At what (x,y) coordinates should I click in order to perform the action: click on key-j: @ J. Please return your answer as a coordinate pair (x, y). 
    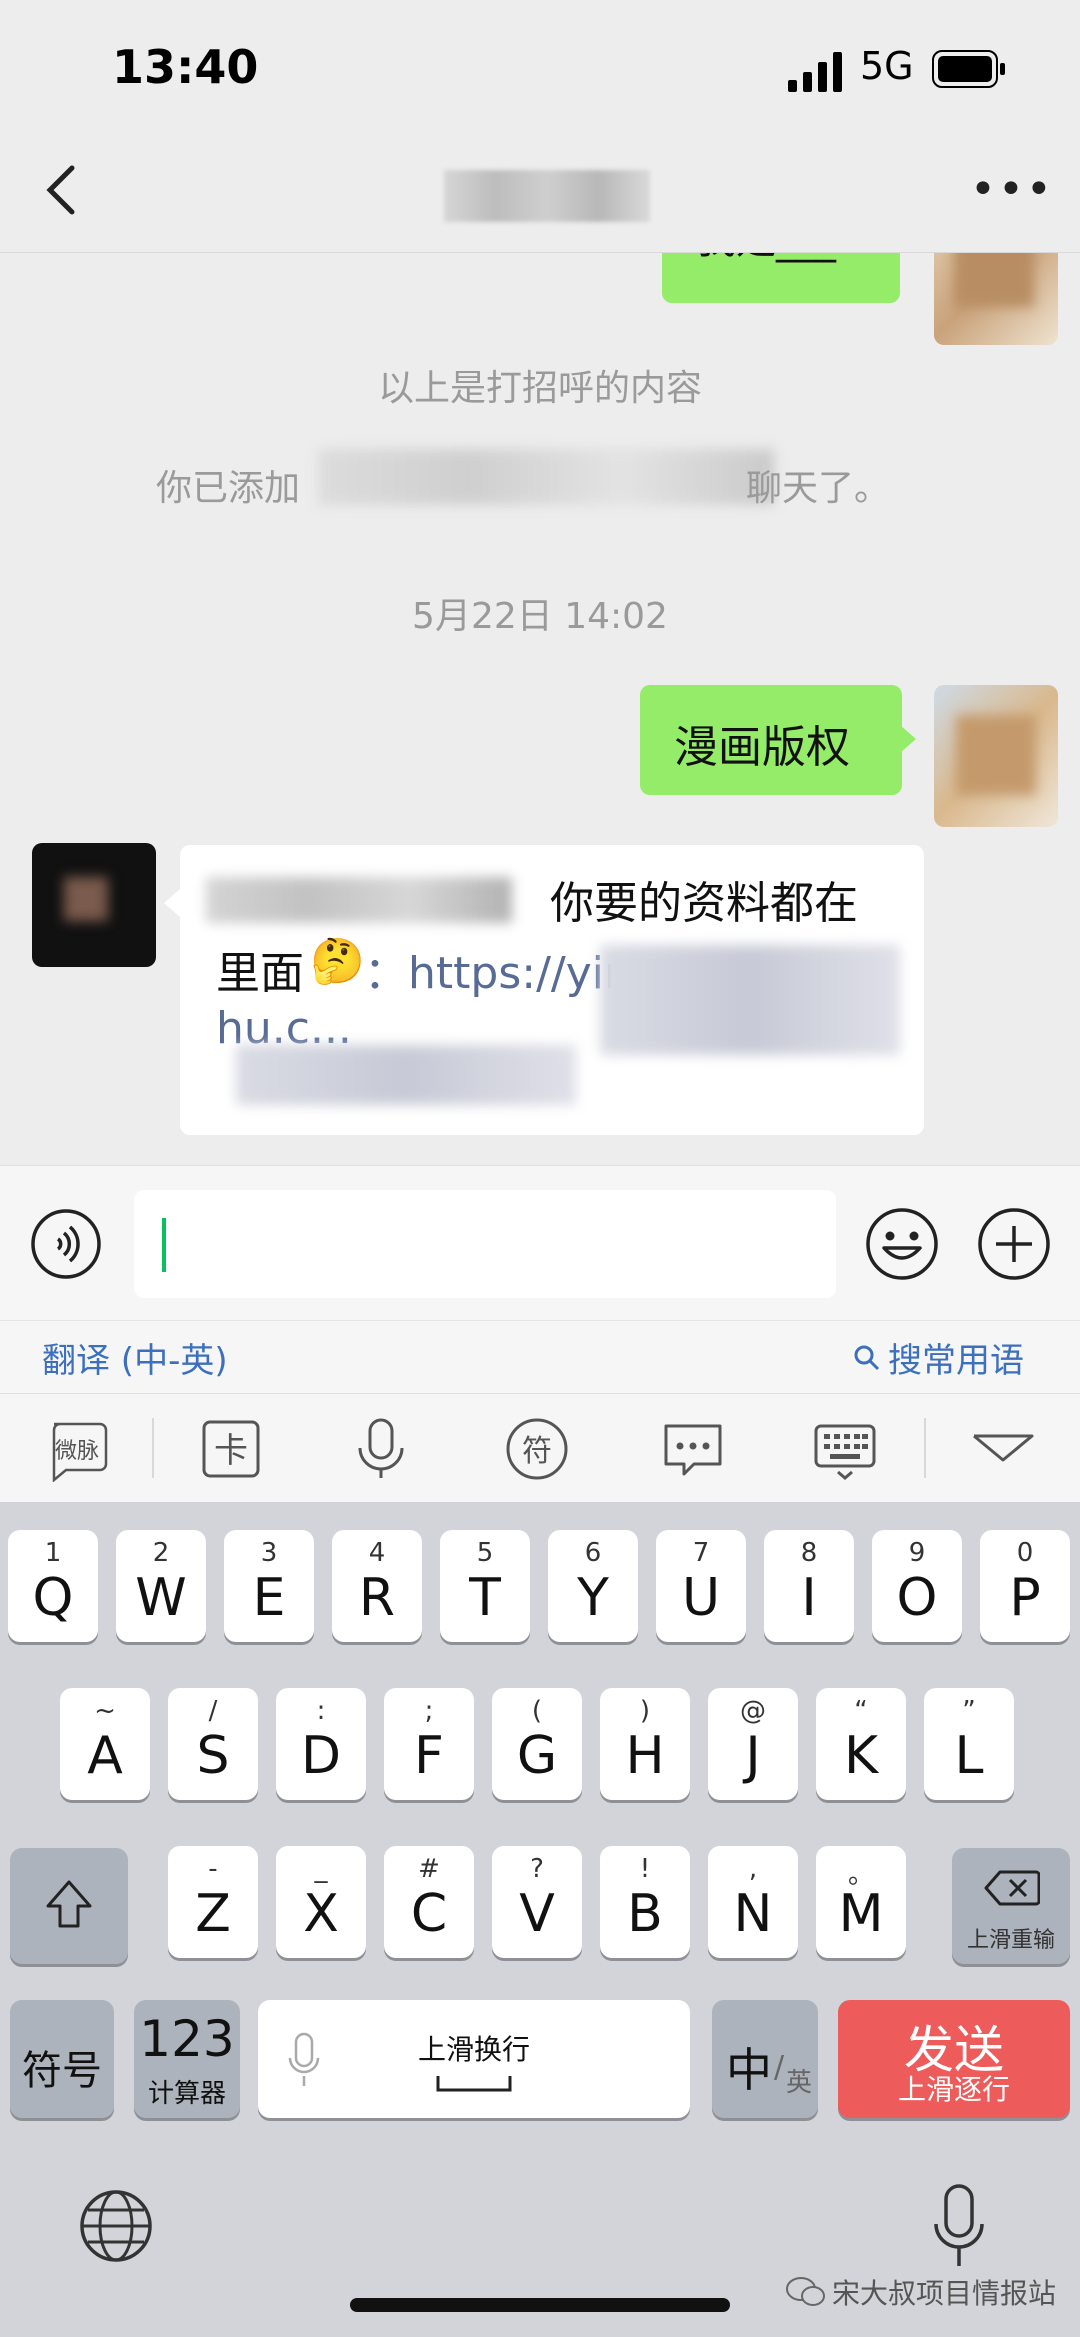
    Looking at the image, I should click on (753, 1744).